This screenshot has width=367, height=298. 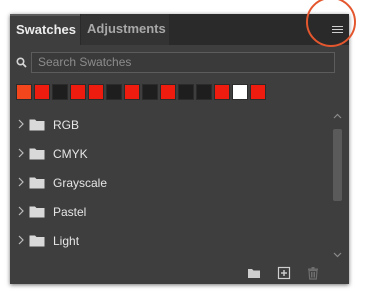 What do you see at coordinates (337, 255) in the screenshot?
I see `scroll-down-icon` at bounding box center [337, 255].